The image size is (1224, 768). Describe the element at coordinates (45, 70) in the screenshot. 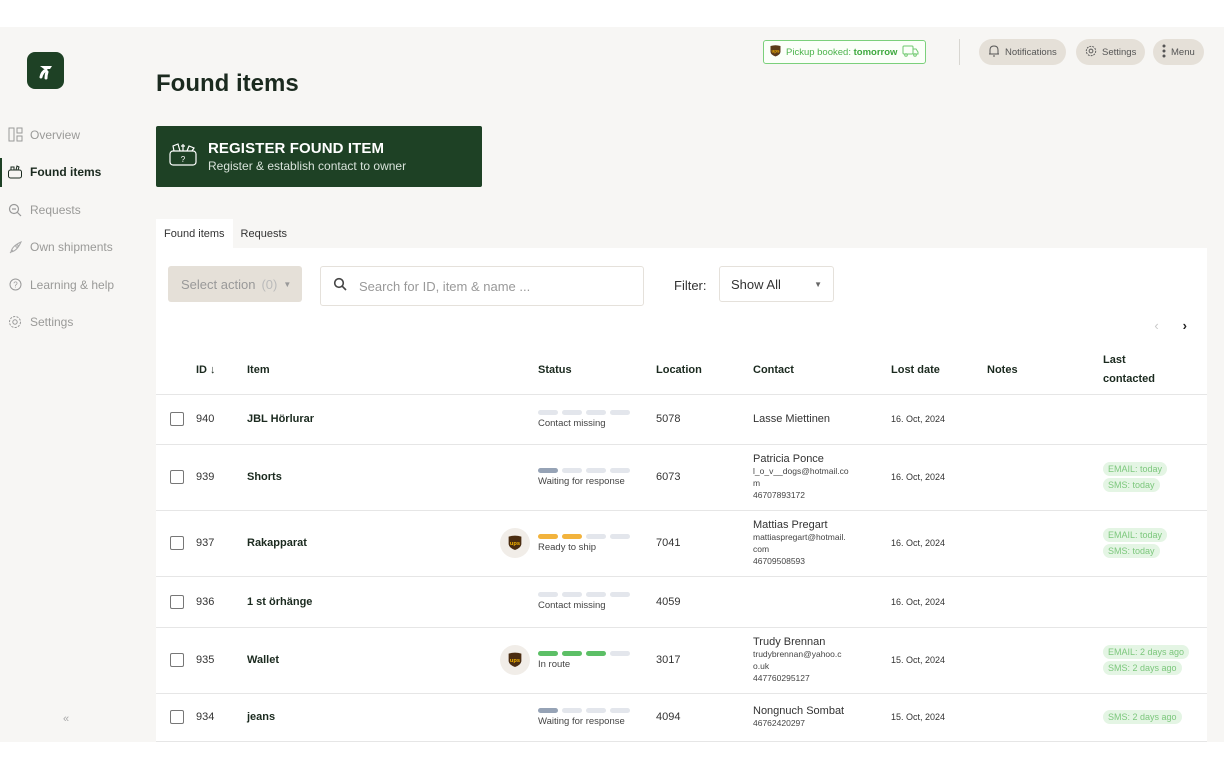

I see `logo-icon` at that location.